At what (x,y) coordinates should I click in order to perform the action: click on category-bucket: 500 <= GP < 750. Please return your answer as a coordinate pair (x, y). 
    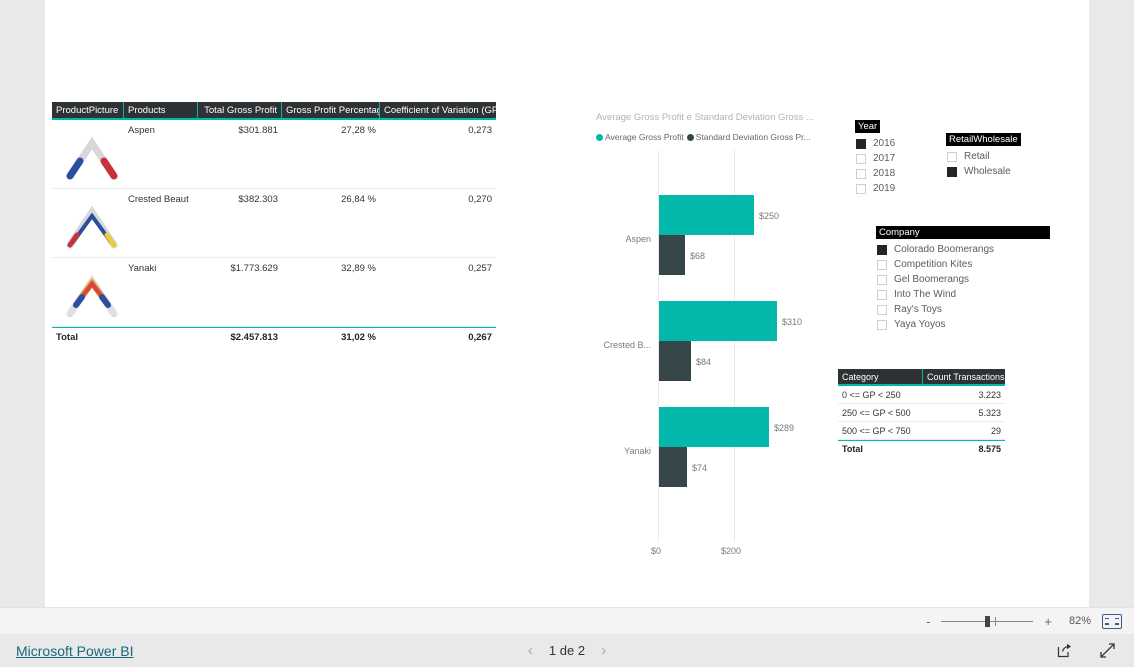
    Looking at the image, I should click on (876, 431).